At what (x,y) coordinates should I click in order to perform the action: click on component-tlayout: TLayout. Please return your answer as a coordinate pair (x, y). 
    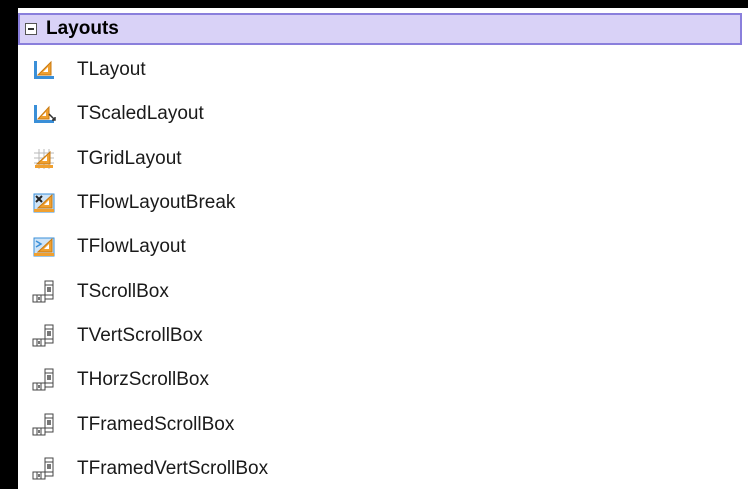
    Looking at the image, I should click on (383, 70).